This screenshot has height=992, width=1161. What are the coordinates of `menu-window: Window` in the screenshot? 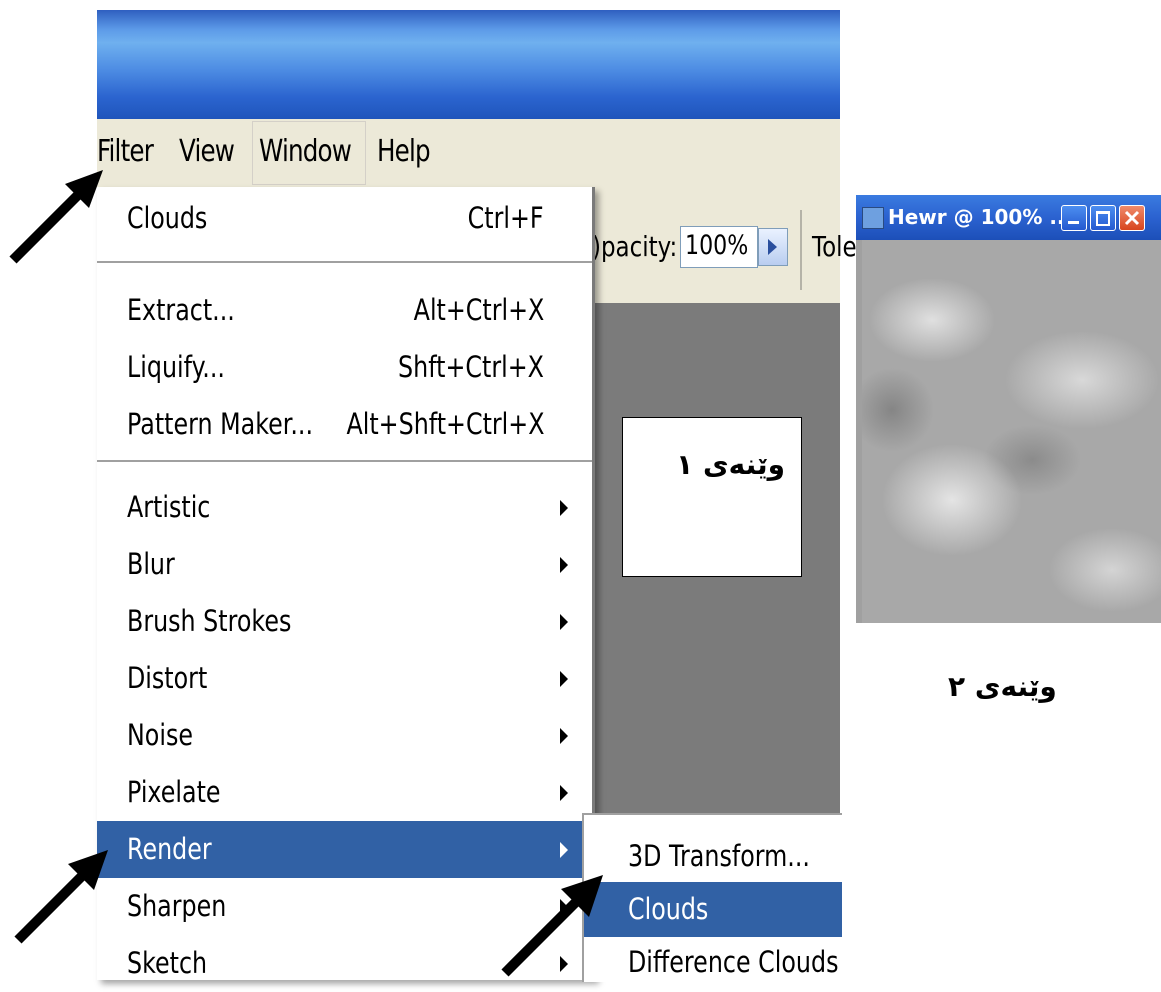 It's located at (305, 153).